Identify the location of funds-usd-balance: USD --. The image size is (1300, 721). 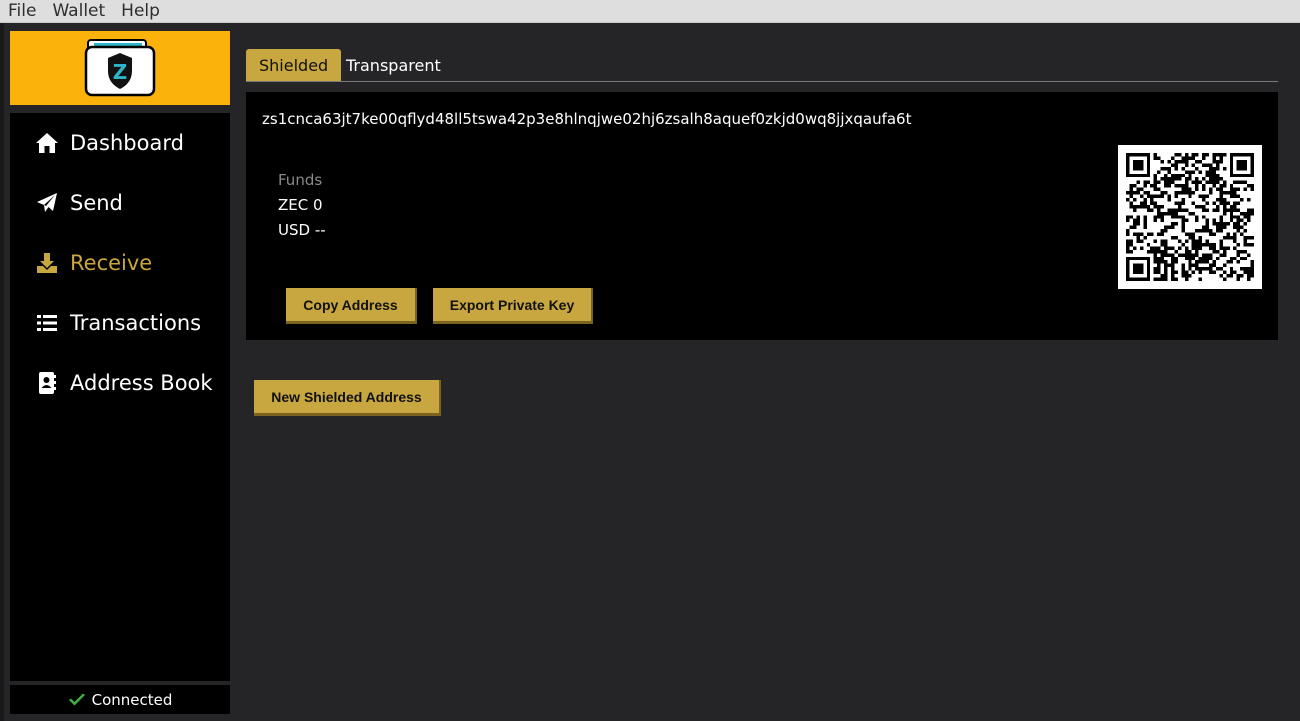
(302, 230).